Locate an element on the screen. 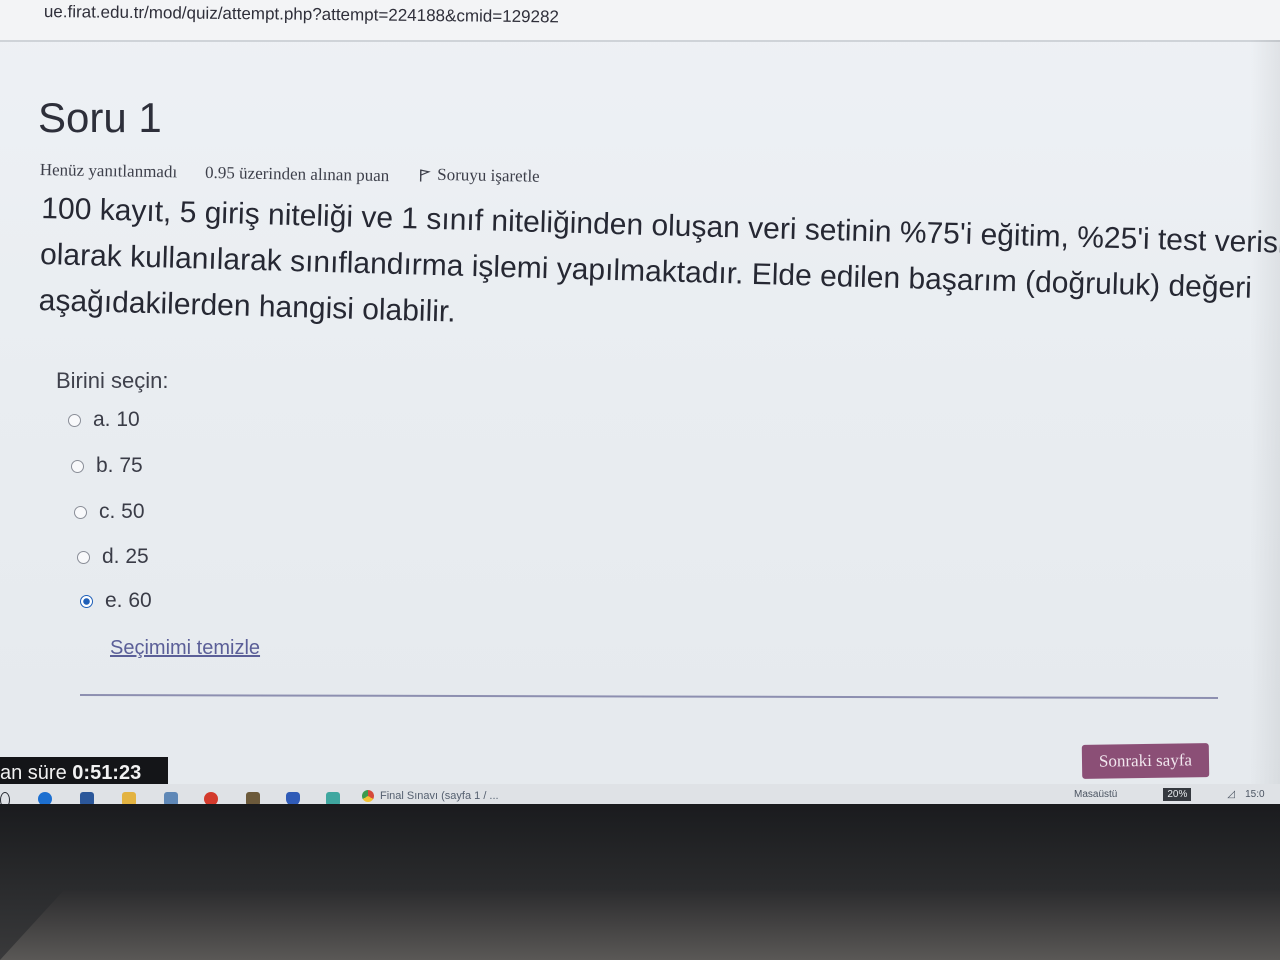 The image size is (1280, 960). network-icon: ◿ is located at coordinates (1231, 794).